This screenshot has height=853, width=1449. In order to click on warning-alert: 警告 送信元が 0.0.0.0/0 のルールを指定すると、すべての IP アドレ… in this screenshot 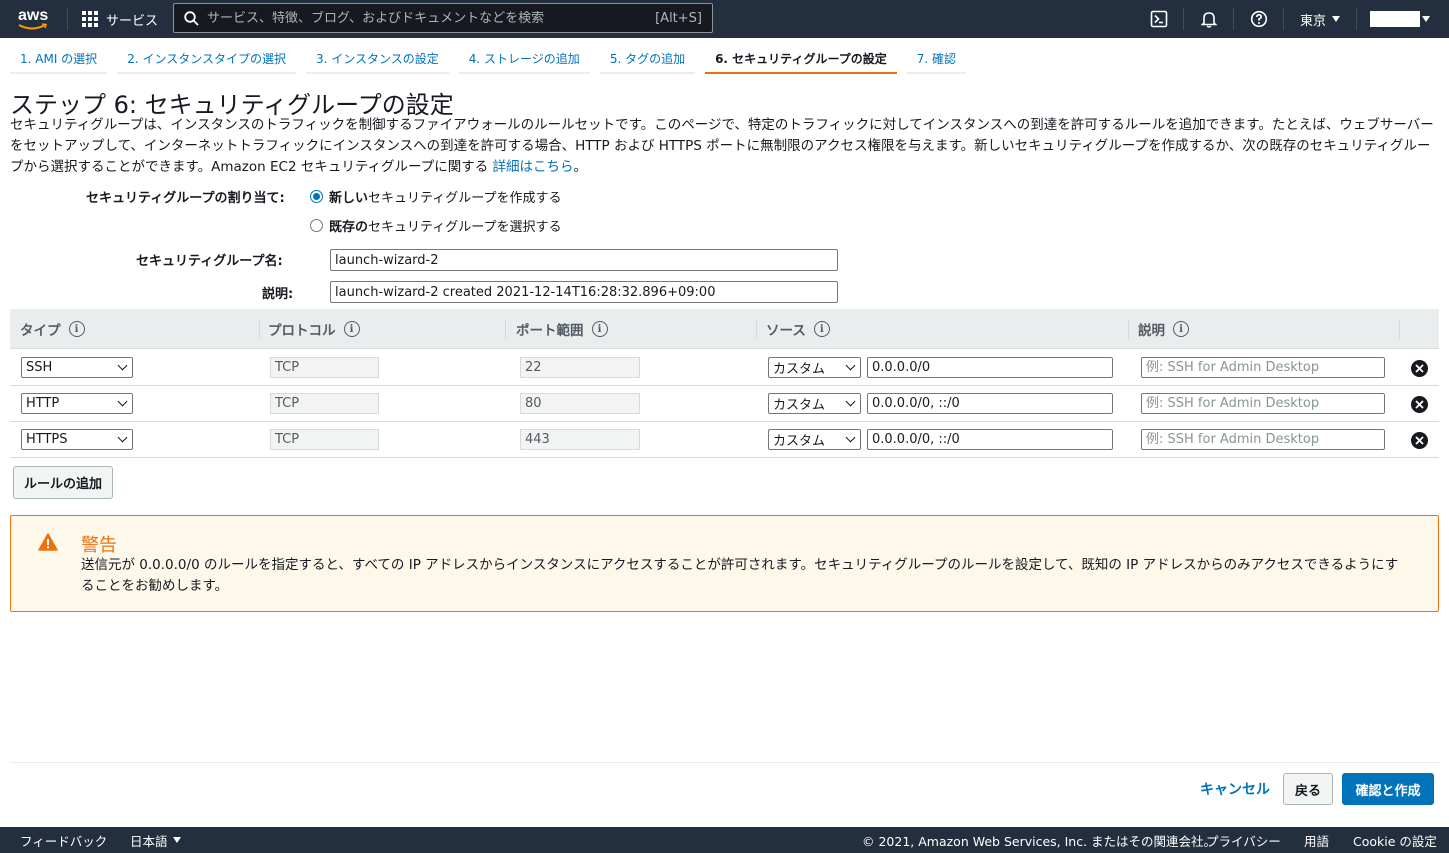, I will do `click(724, 563)`.